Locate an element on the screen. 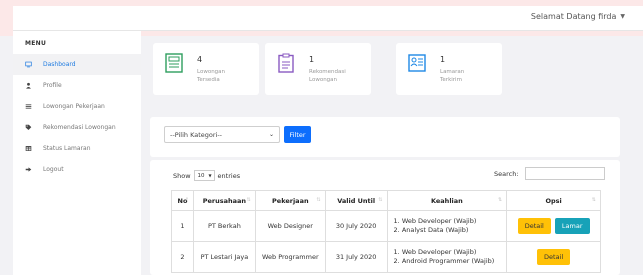  user-icon is located at coordinates (28, 85).